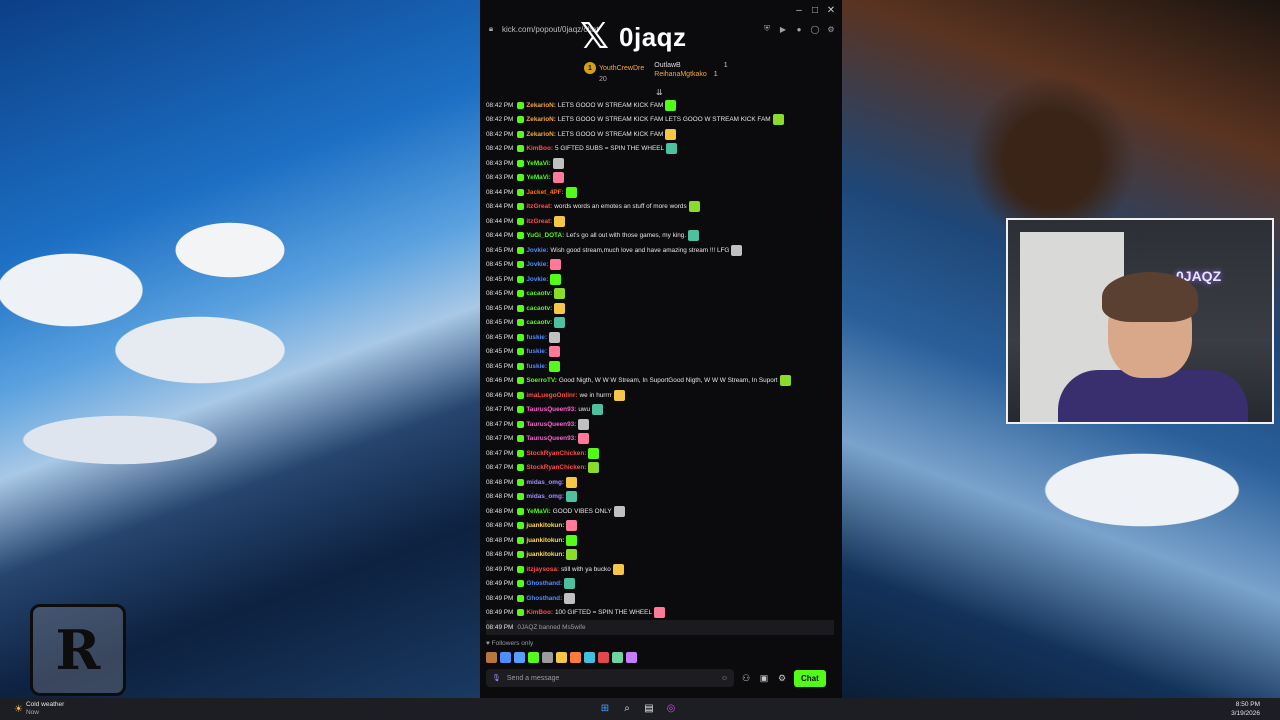 The height and width of the screenshot is (720, 1280). What do you see at coordinates (815, 29) in the screenshot?
I see `chat-icon: ◯` at bounding box center [815, 29].